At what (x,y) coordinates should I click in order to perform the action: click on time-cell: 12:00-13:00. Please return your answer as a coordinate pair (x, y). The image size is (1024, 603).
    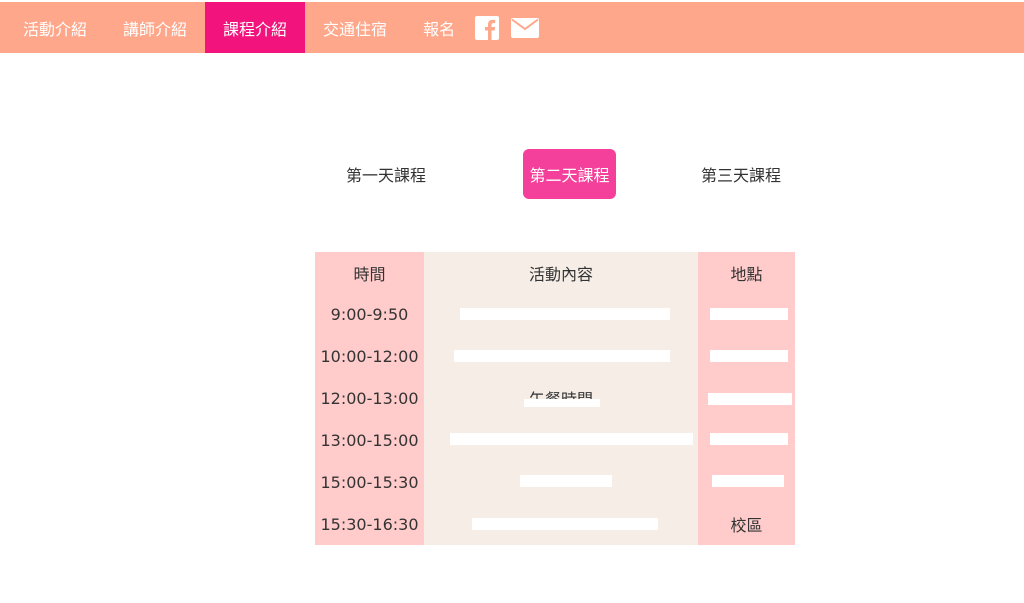
    Looking at the image, I should click on (369, 398).